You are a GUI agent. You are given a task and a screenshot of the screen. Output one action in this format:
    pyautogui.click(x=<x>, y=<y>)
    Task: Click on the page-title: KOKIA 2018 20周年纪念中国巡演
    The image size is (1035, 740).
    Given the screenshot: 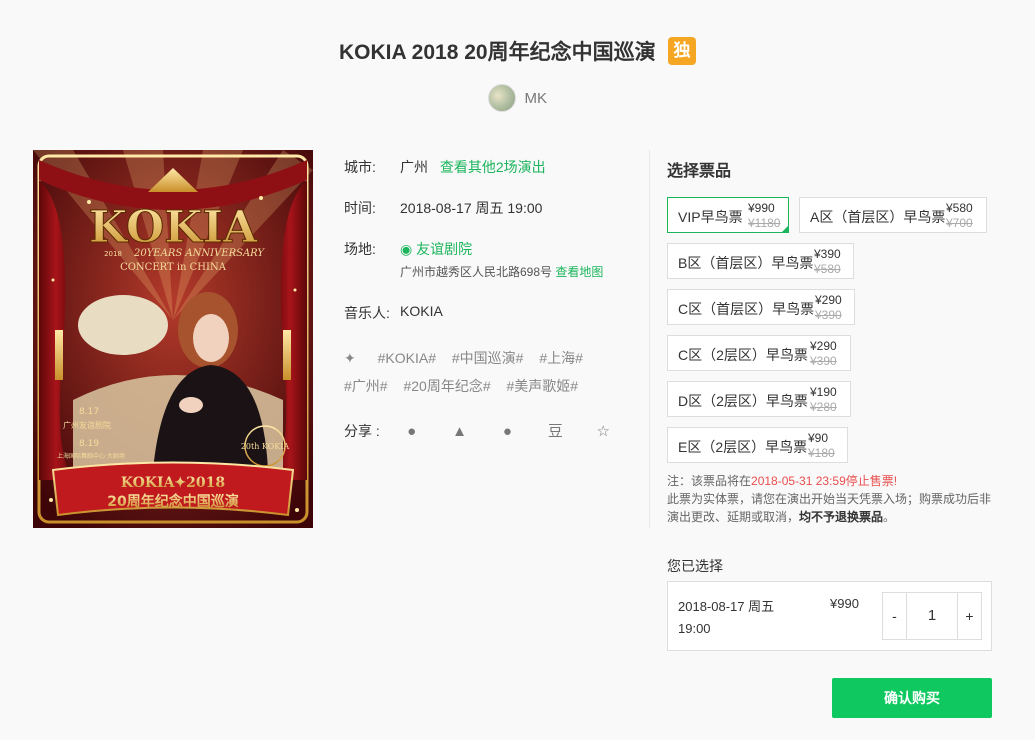 What is the action you would take?
    pyautogui.click(x=497, y=52)
    